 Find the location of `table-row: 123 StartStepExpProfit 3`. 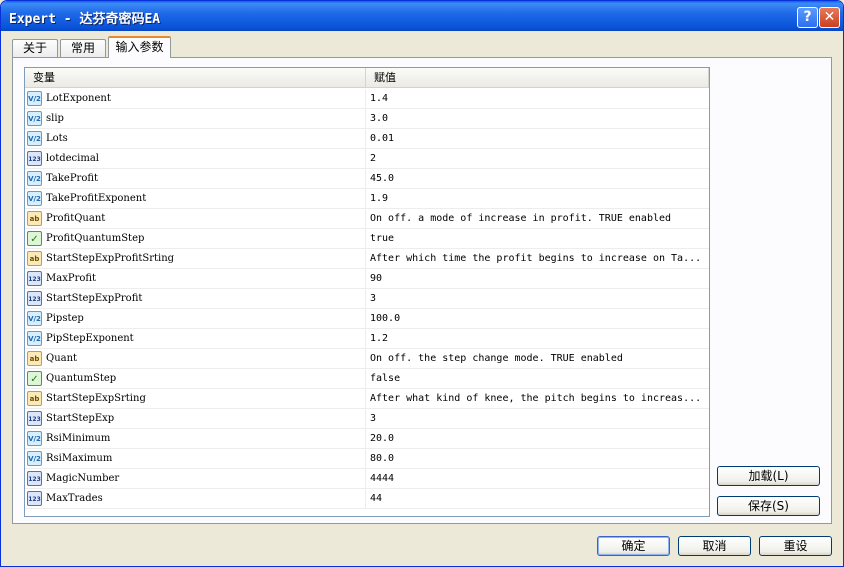

table-row: 123 StartStepExpProfit 3 is located at coordinates (367, 299).